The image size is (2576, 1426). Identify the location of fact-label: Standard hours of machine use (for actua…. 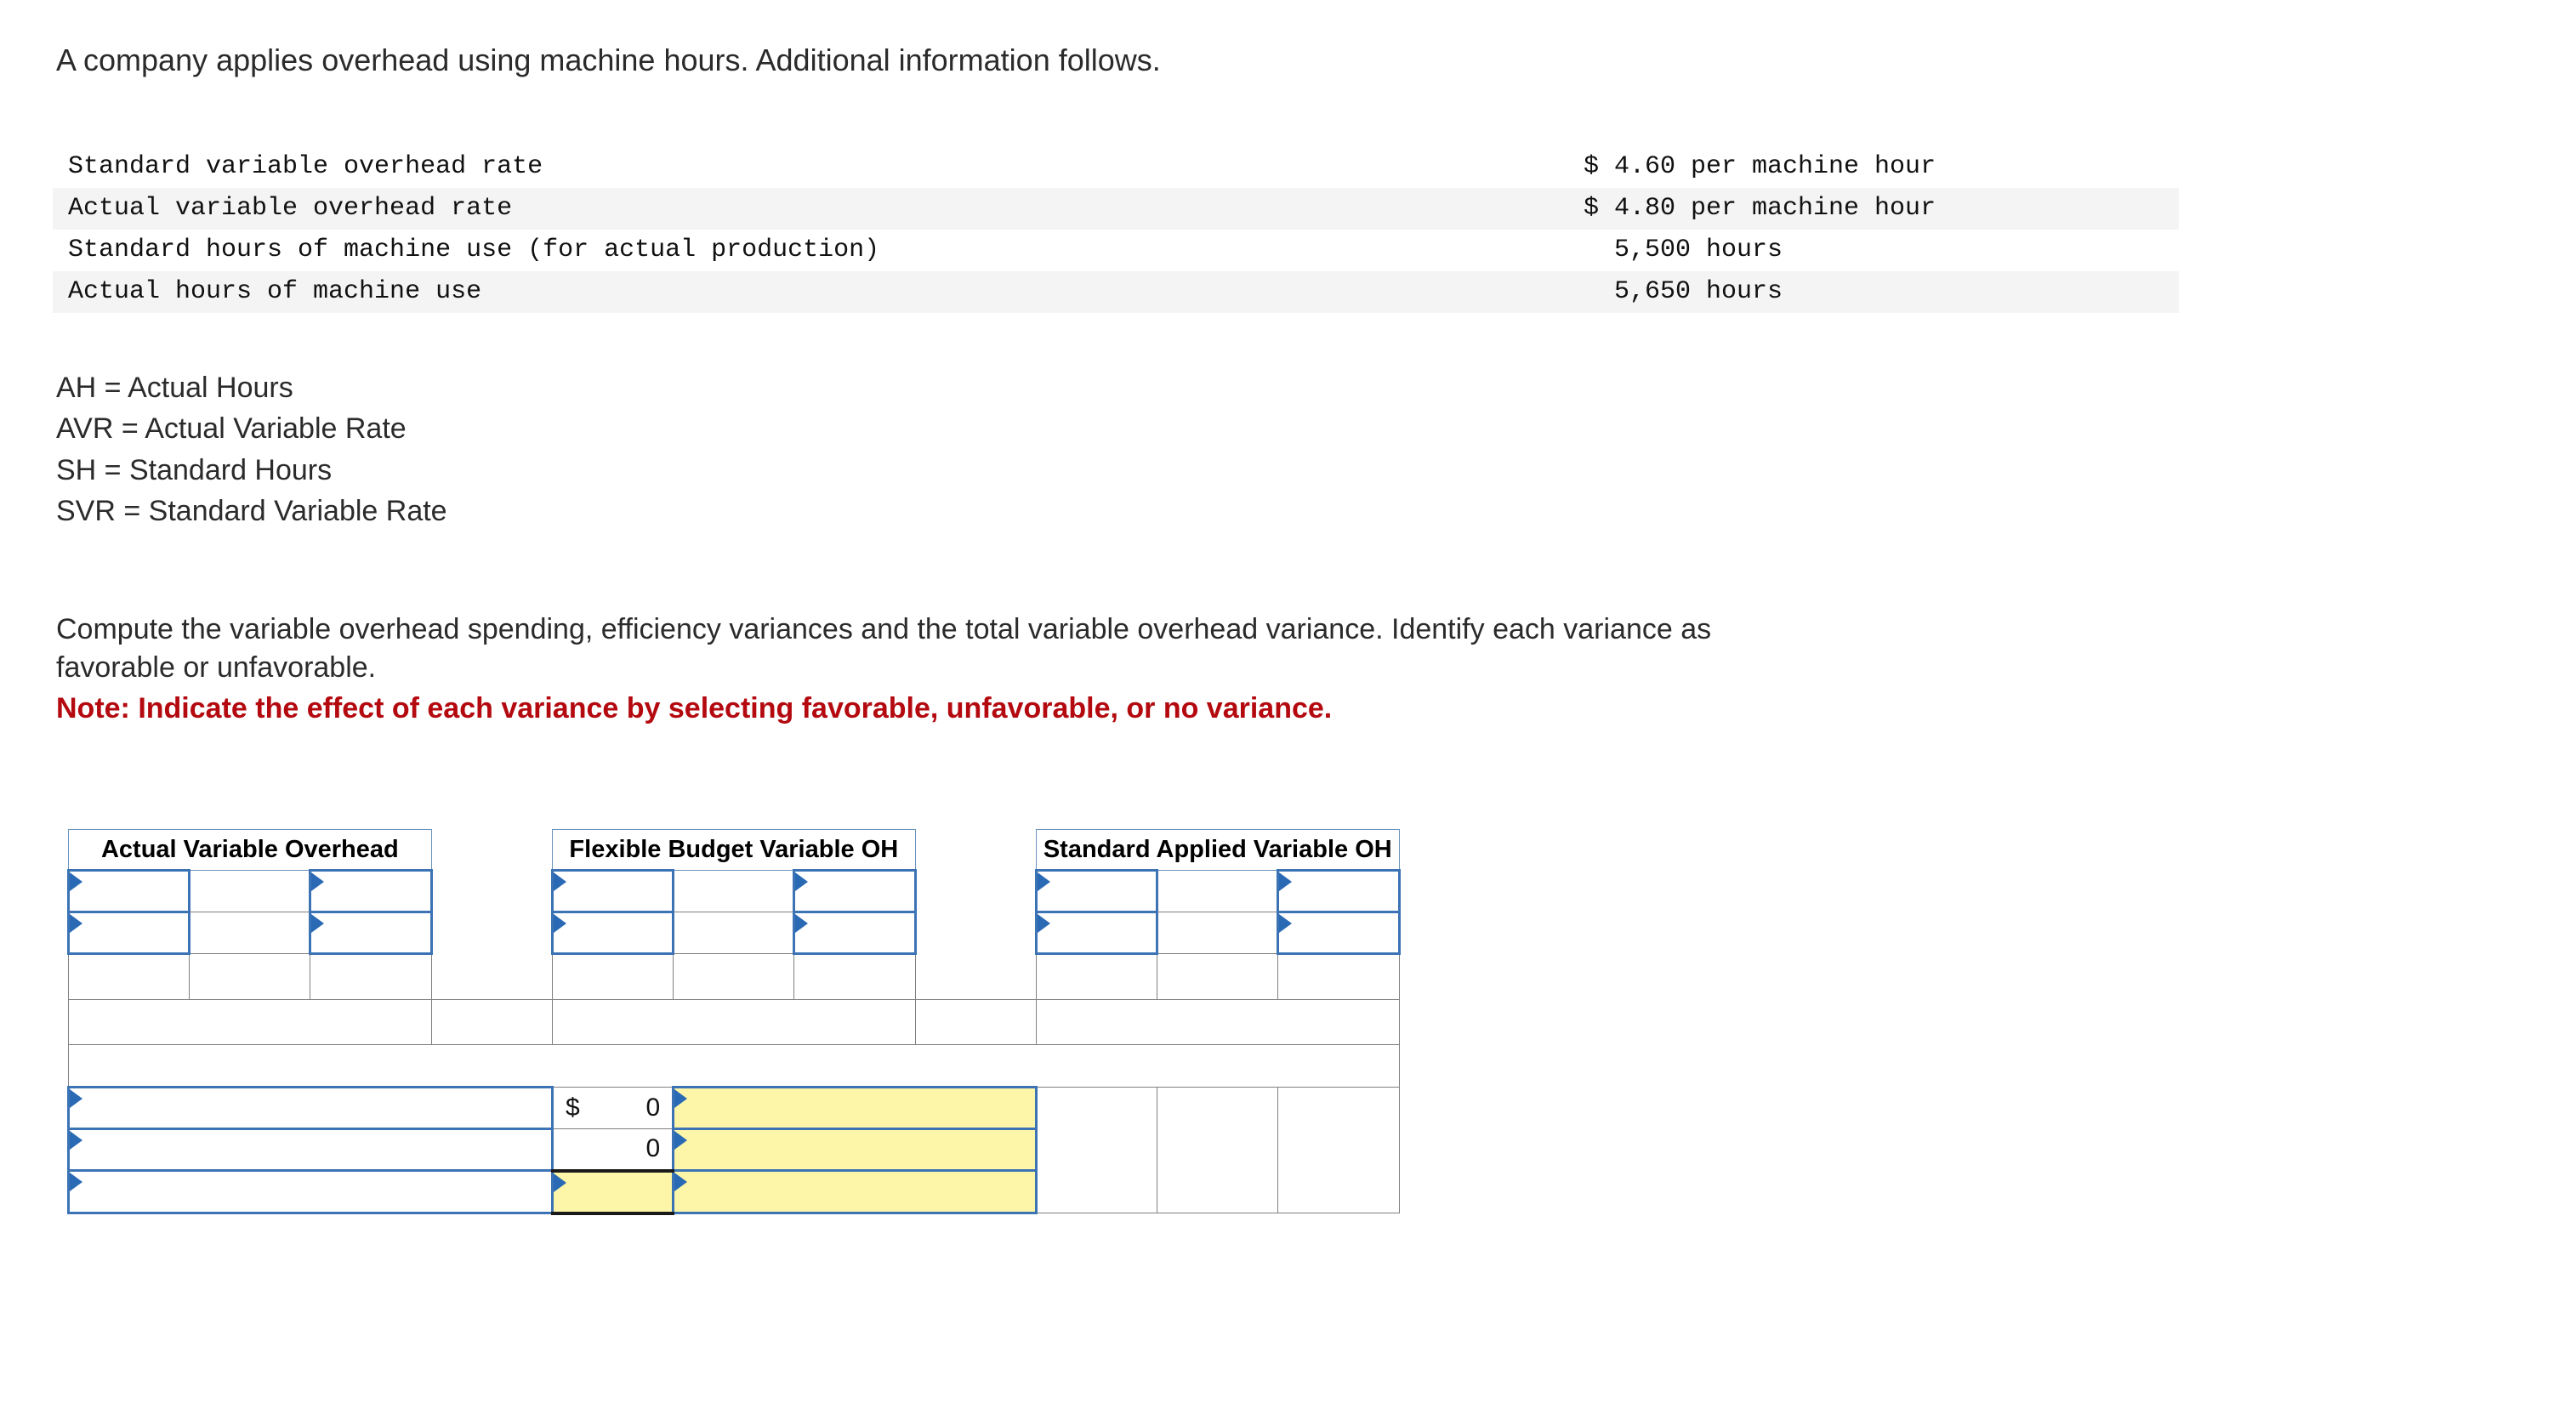
(474, 250).